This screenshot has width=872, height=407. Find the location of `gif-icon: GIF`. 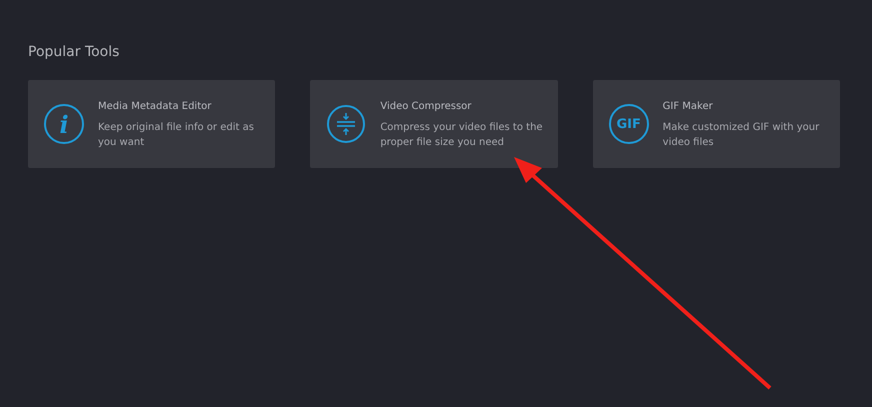

gif-icon: GIF is located at coordinates (628, 124).